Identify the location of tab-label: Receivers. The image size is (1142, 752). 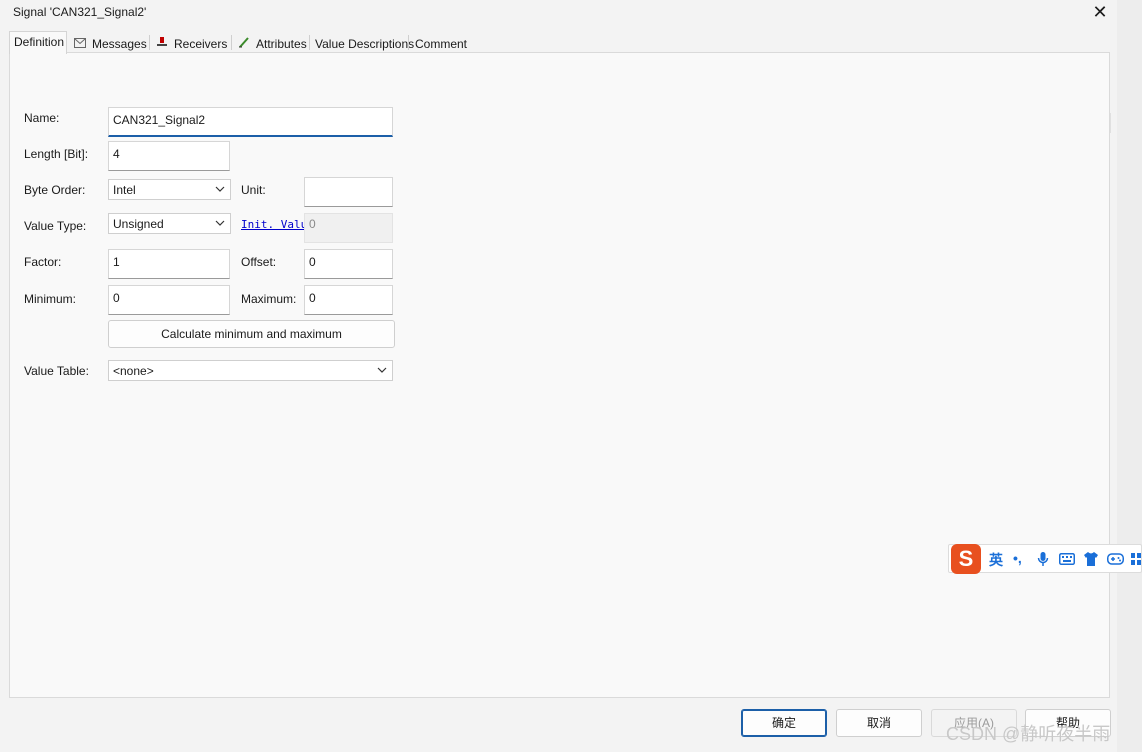
(201, 44).